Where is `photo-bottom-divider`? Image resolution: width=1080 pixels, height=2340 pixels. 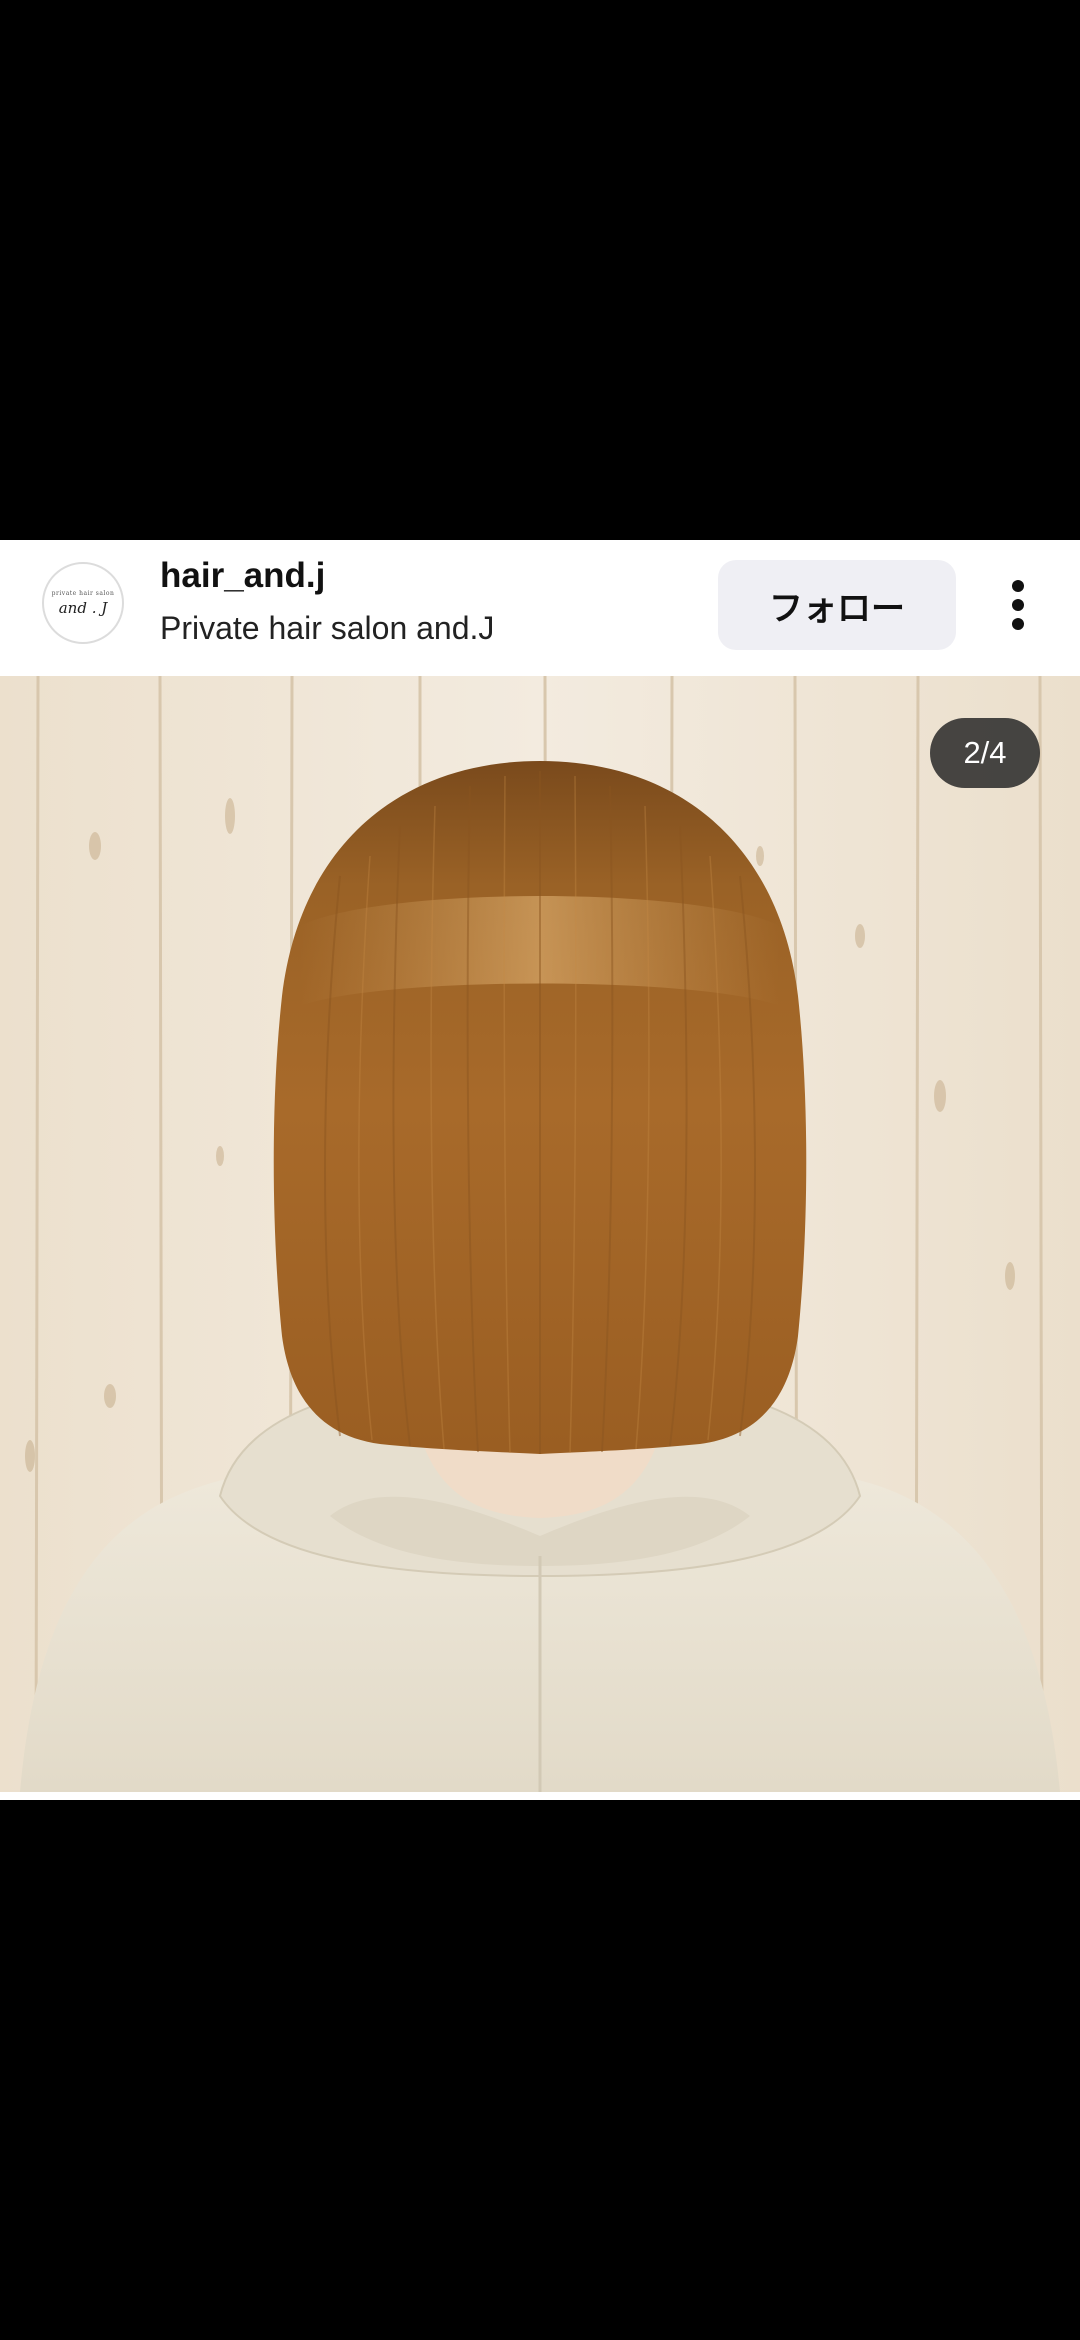
photo-bottom-divider is located at coordinates (540, 1796).